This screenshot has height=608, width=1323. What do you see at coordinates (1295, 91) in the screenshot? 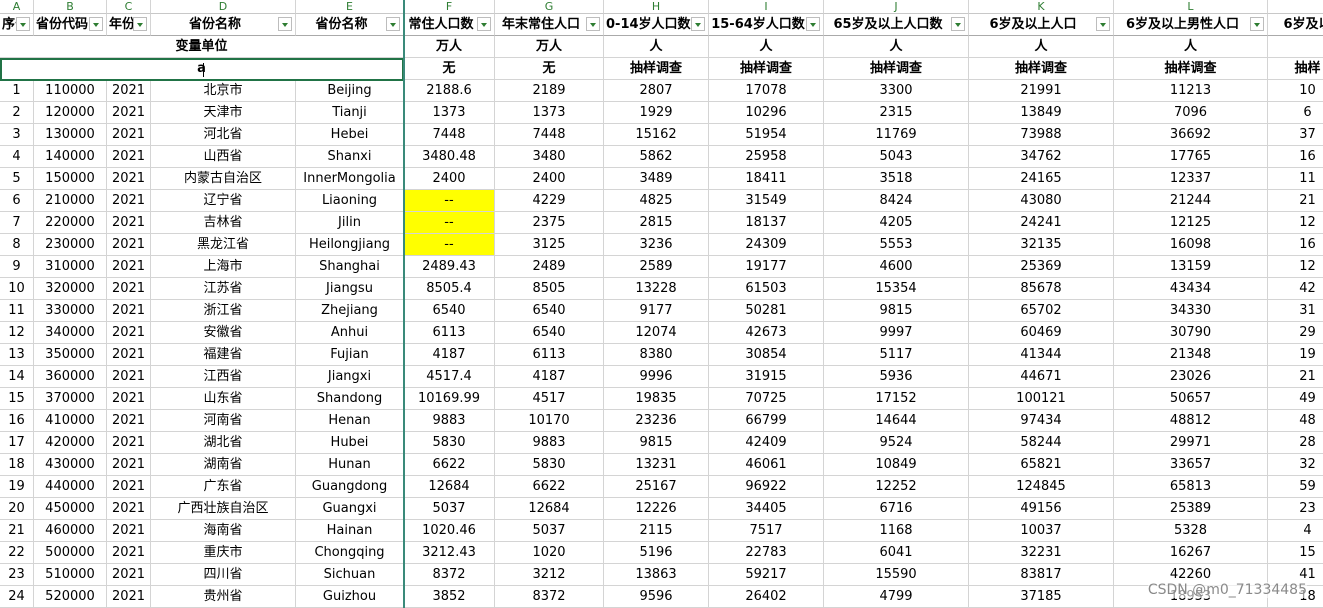
I see `table-cell: 10` at bounding box center [1295, 91].